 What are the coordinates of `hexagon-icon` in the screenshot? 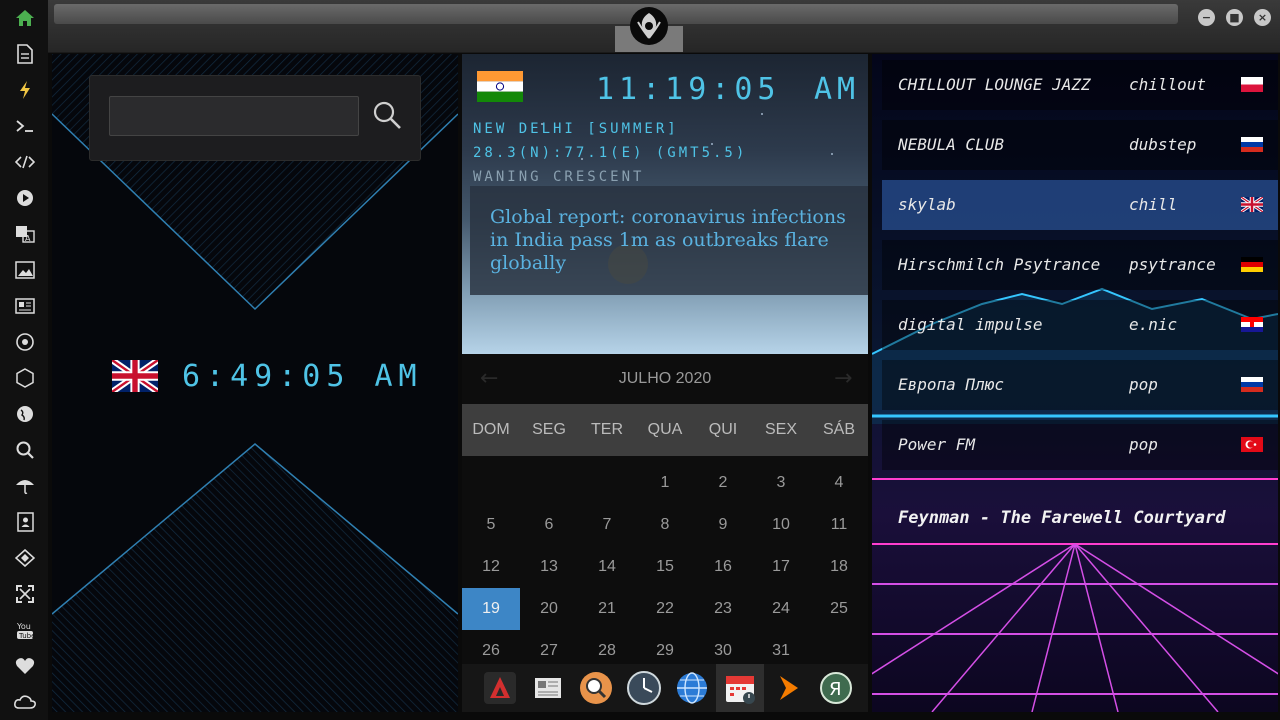 It's located at (25, 378).